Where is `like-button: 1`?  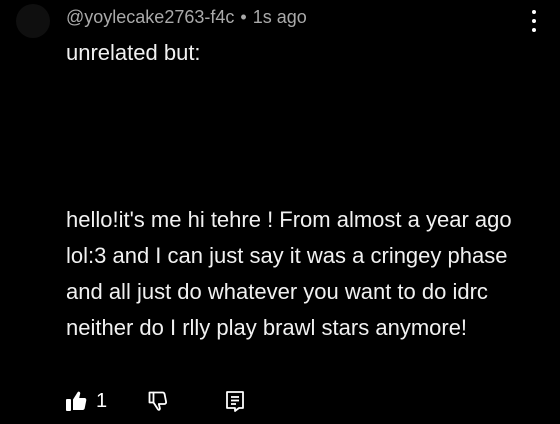 like-button: 1 is located at coordinates (85, 401).